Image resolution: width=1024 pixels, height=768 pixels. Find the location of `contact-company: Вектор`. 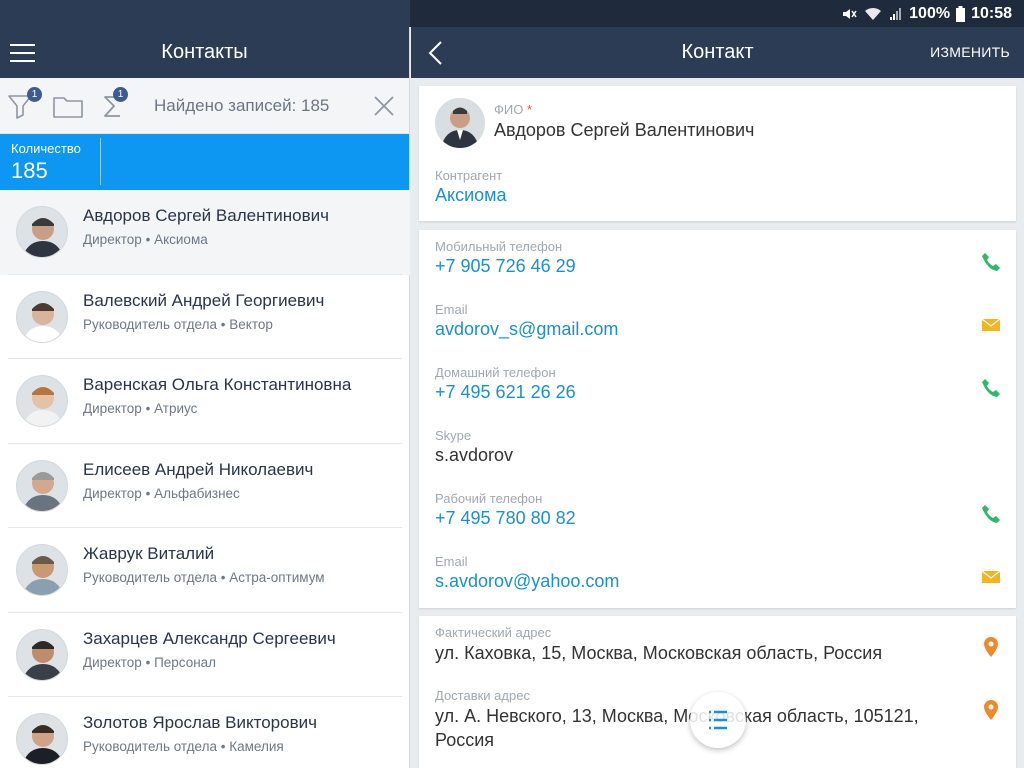

contact-company: Вектор is located at coordinates (251, 324).